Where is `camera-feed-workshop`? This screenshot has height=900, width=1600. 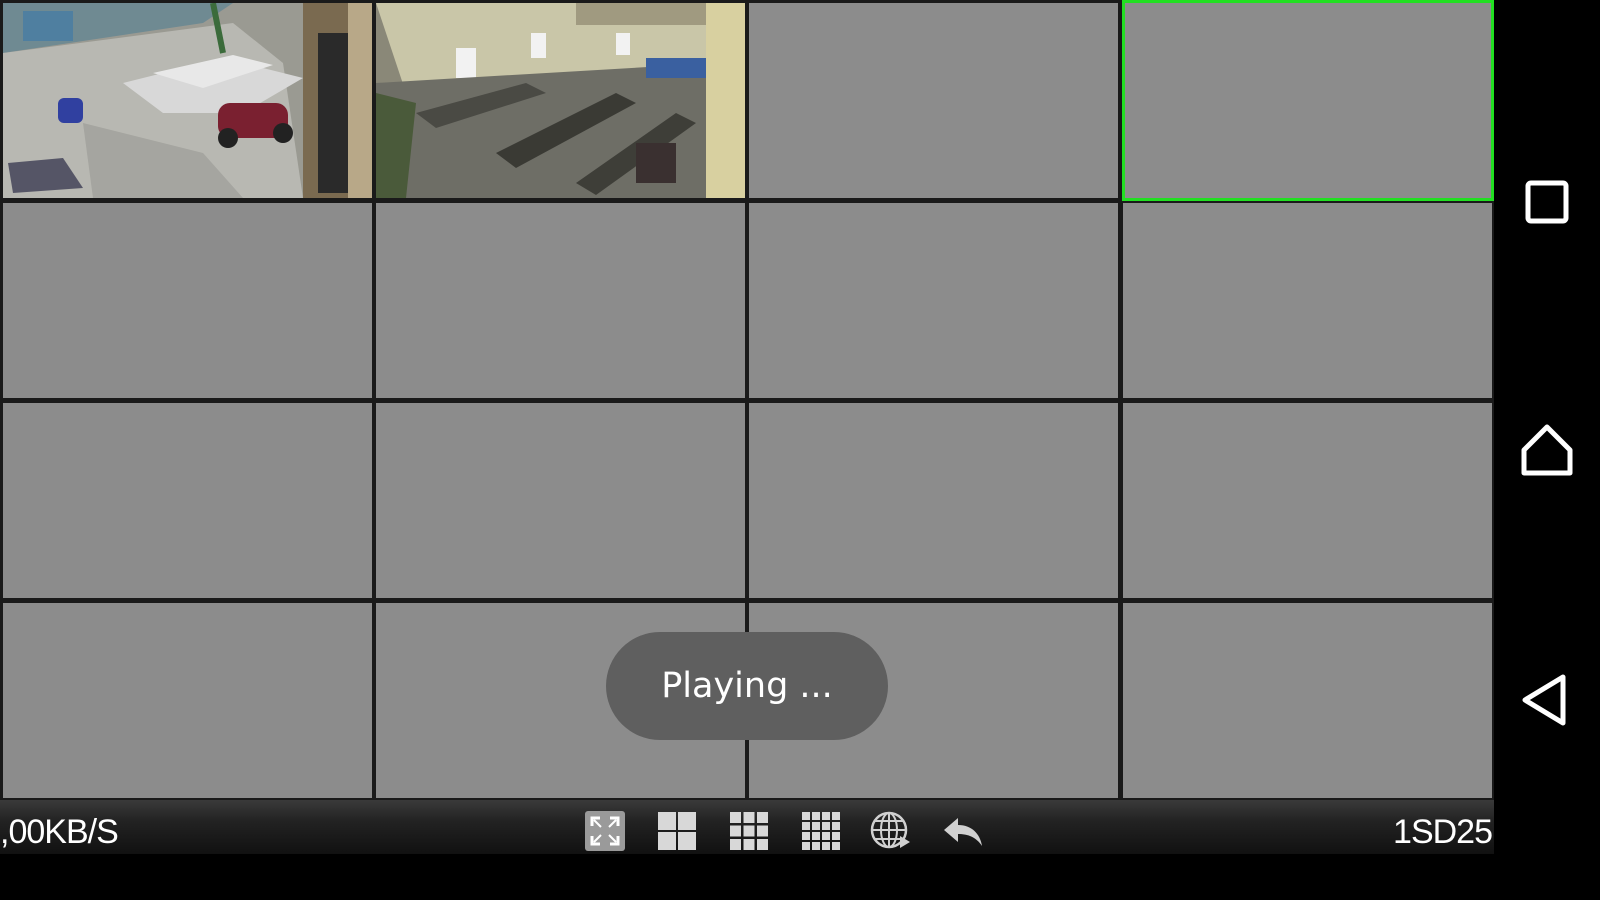 camera-feed-workshop is located at coordinates (560, 100).